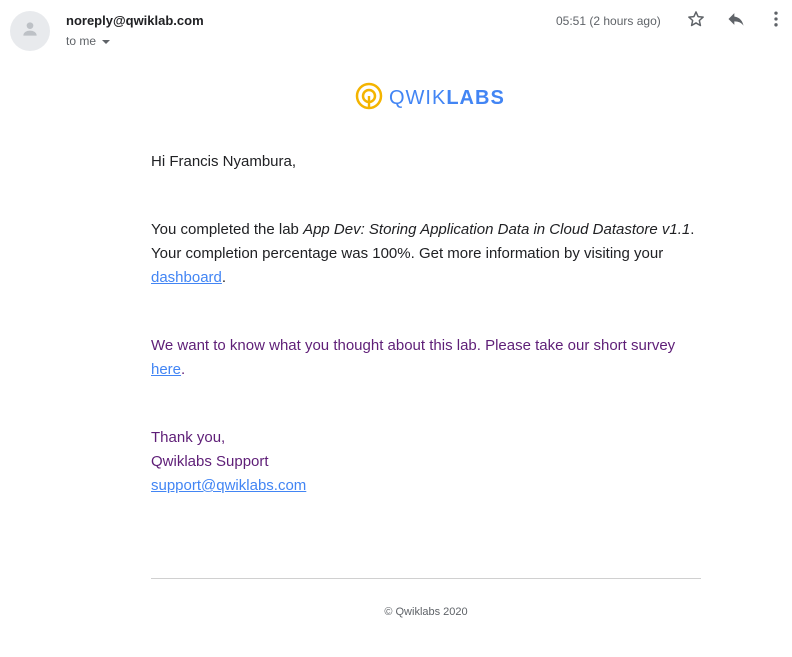 This screenshot has height=657, width=792. I want to click on qwiklabs-logo: QWIKLABS, so click(430, 98).